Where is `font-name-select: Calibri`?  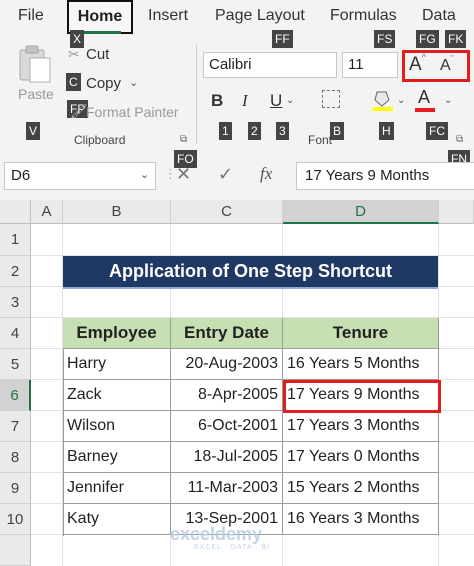
font-name-select: Calibri is located at coordinates (270, 65).